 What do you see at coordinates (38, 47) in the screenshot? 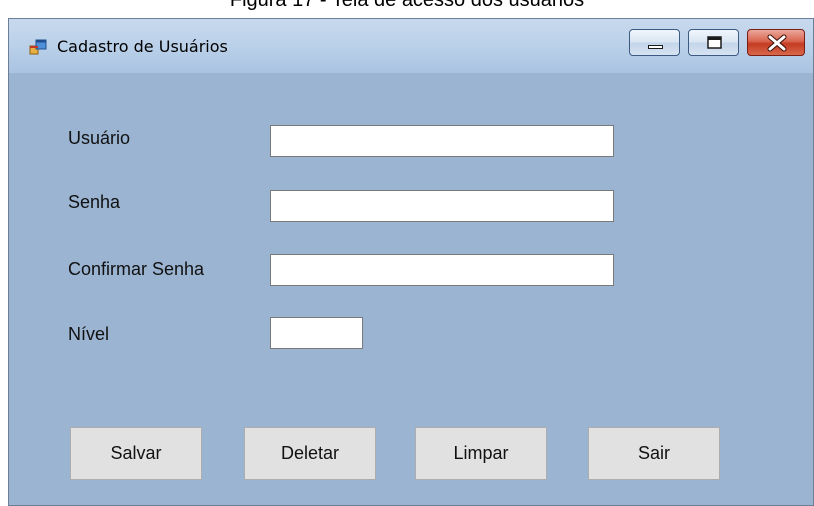
I see `winforms-app-icon` at bounding box center [38, 47].